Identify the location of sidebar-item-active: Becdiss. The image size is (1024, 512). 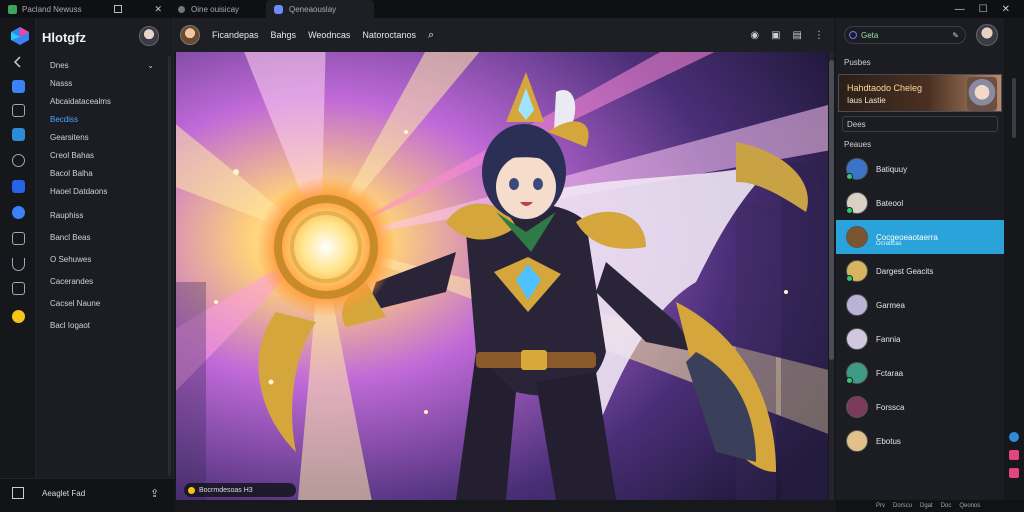
(101, 119).